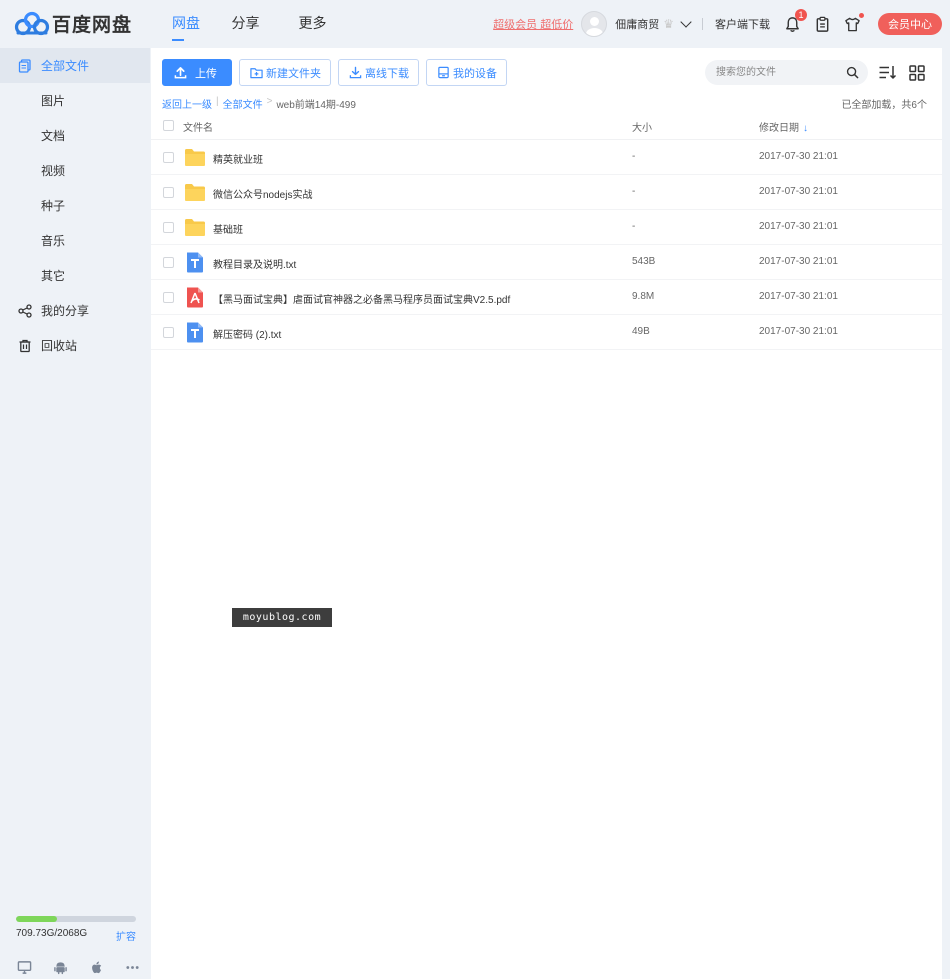  I want to click on sidebar-item-label: 其它, so click(53, 276).